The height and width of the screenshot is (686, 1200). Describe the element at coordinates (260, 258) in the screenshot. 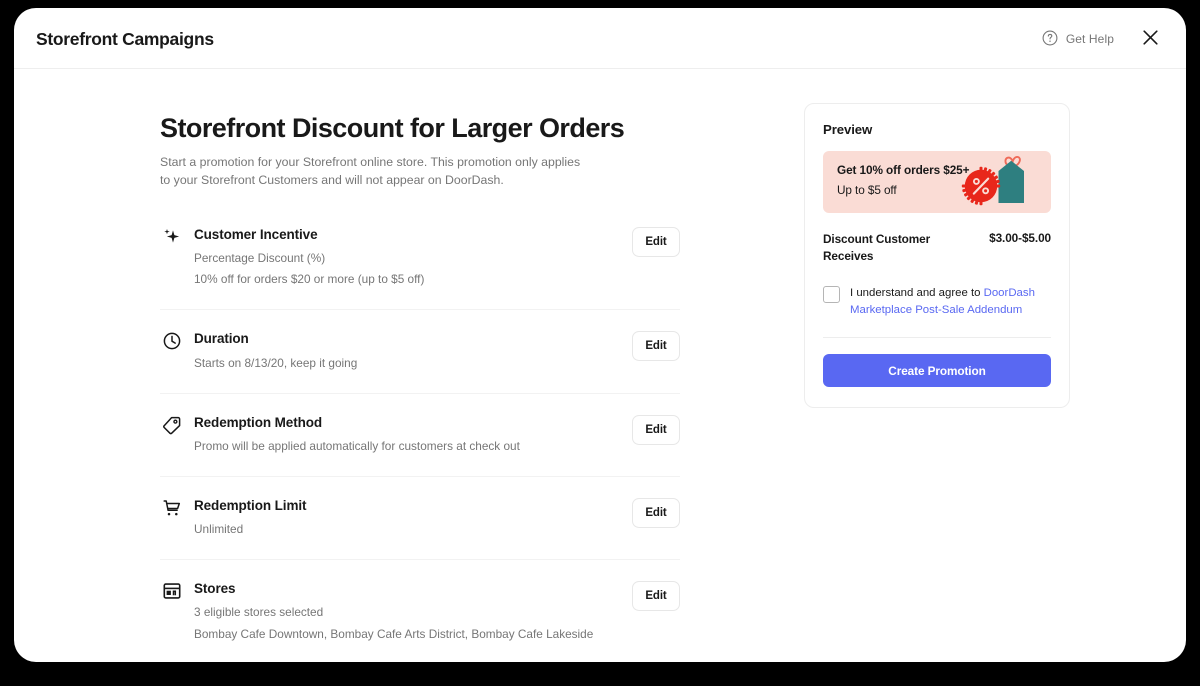

I see `setting-desc-line: Percentage Discount (%)` at that location.